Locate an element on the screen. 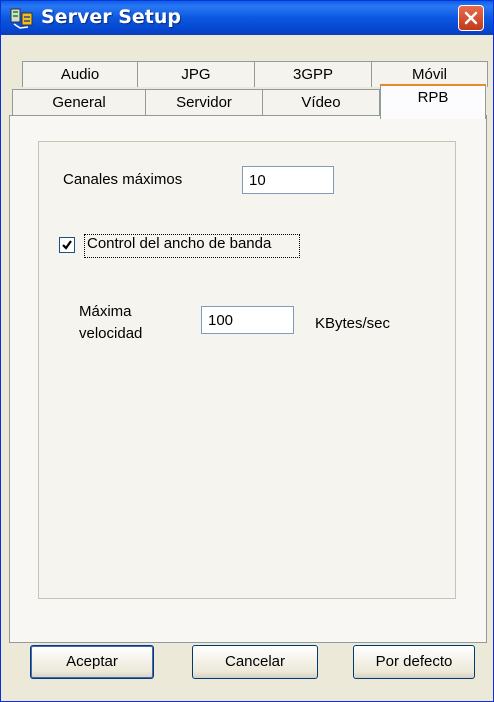 This screenshot has height=702, width=494. tab-servidor: Servidor is located at coordinates (204, 102).